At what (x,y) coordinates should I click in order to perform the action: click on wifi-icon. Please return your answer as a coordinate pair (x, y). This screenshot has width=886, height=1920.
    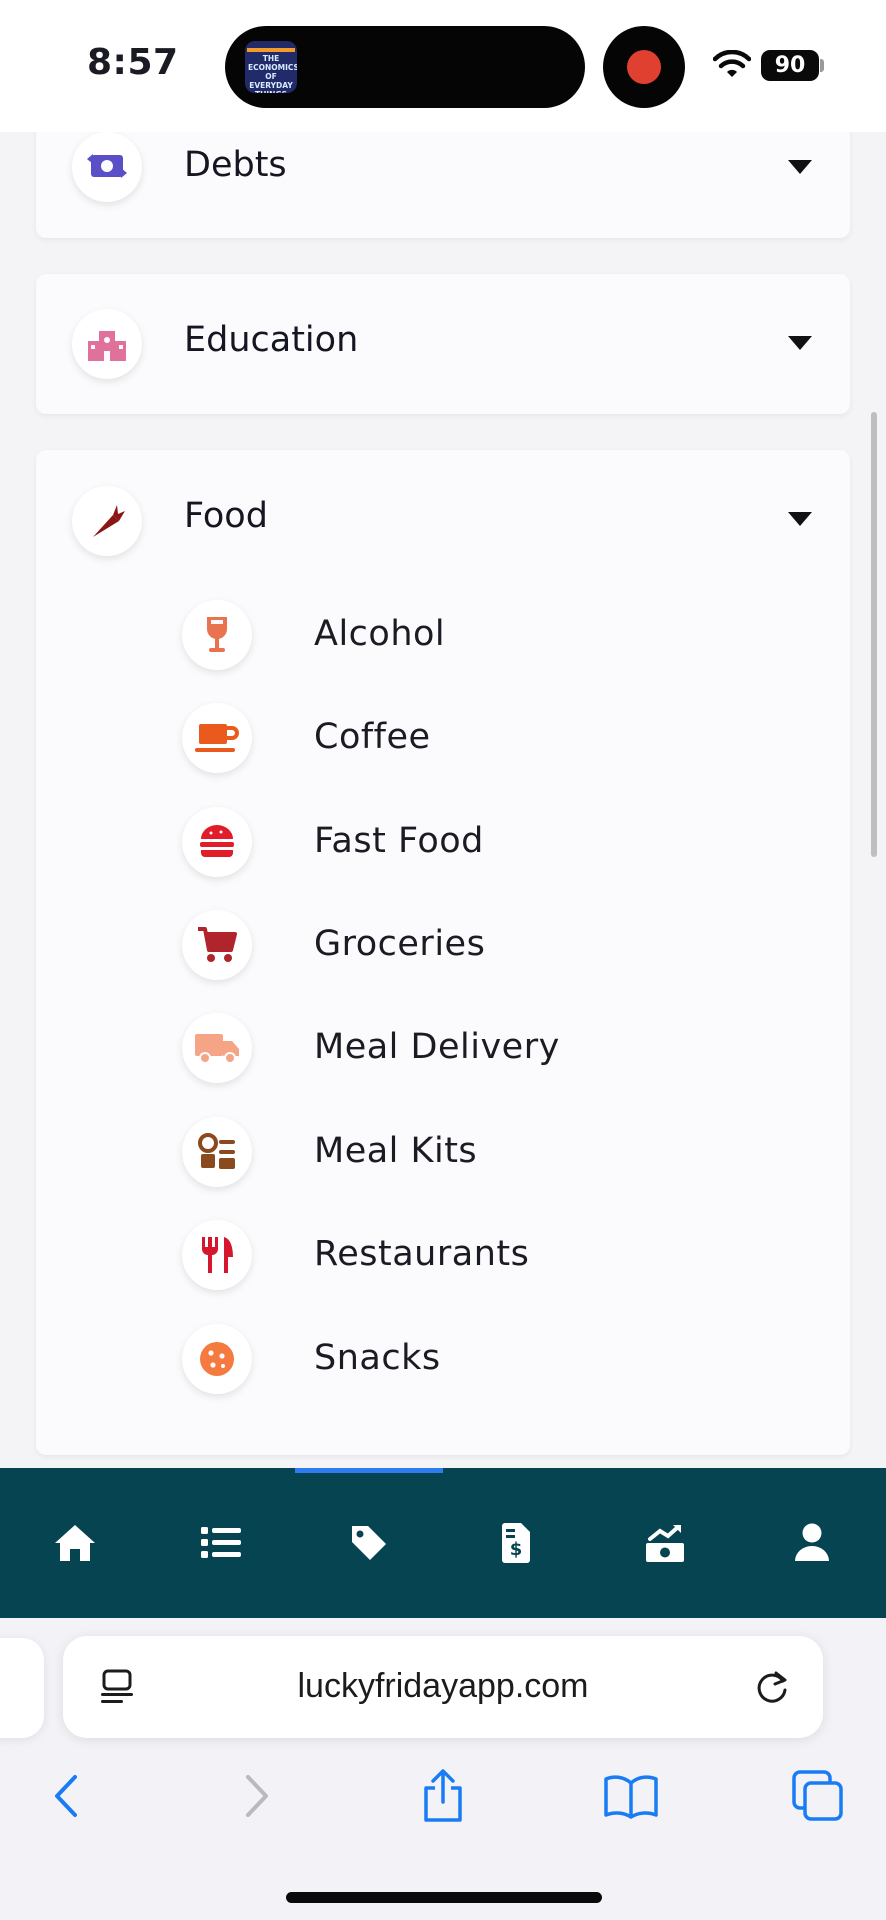
    Looking at the image, I should click on (732, 63).